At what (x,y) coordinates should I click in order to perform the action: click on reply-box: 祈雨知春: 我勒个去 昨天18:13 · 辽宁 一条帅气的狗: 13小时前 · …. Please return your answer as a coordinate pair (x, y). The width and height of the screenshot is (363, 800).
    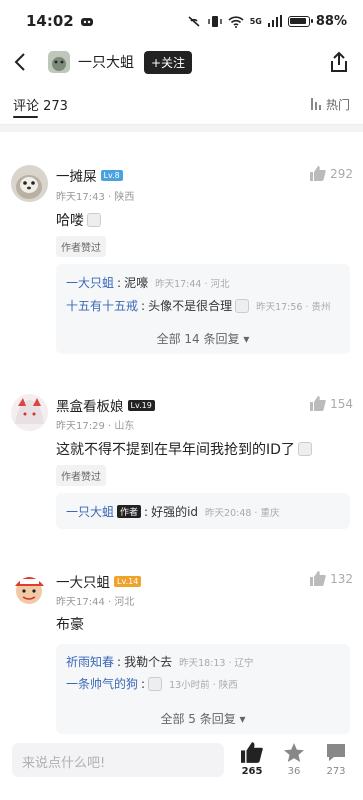
    Looking at the image, I should click on (203, 689).